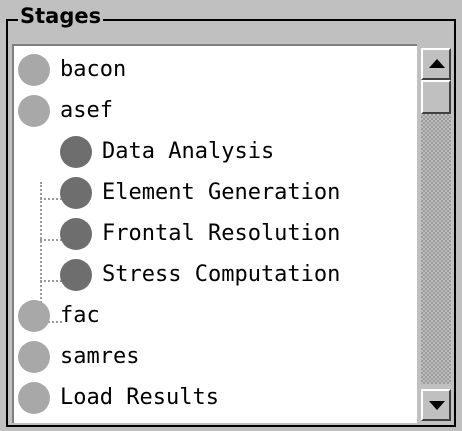 This screenshot has width=462, height=431. What do you see at coordinates (80, 315) in the screenshot?
I see `stage-label: fac` at bounding box center [80, 315].